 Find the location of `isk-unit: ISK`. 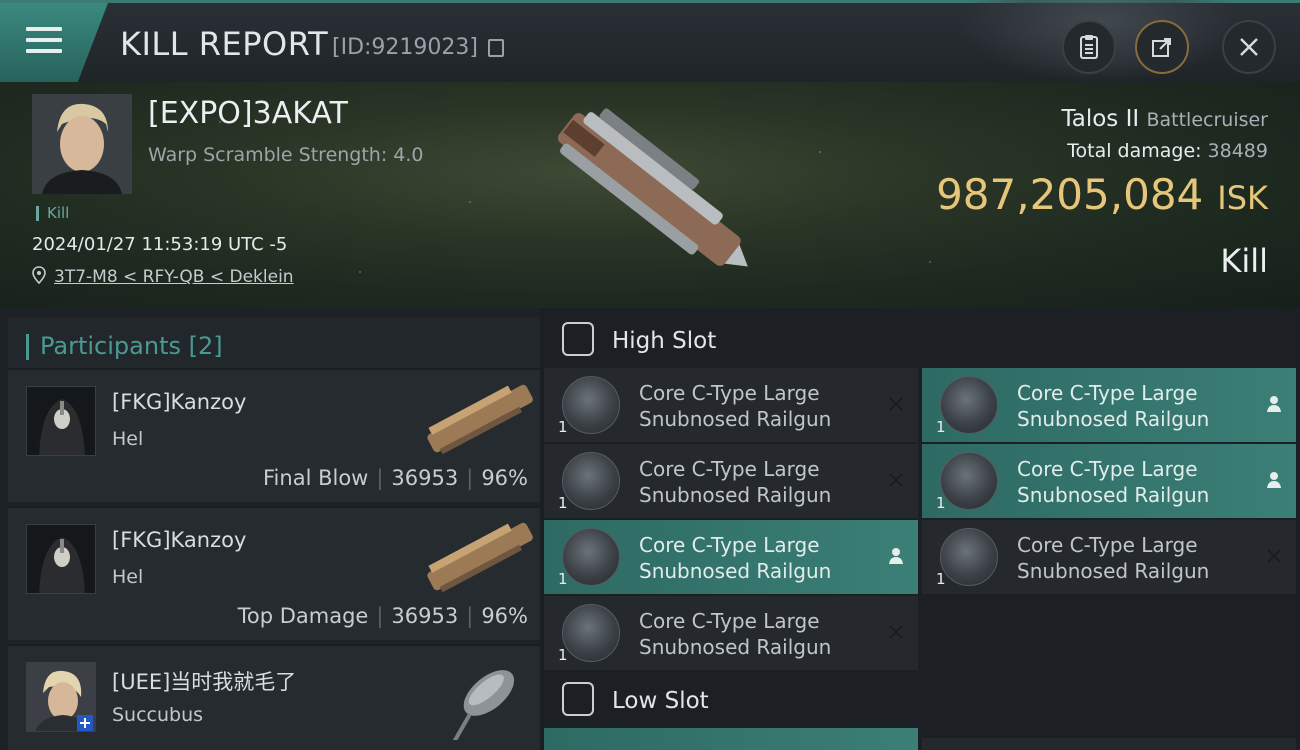

isk-unit: ISK is located at coordinates (1242, 198).